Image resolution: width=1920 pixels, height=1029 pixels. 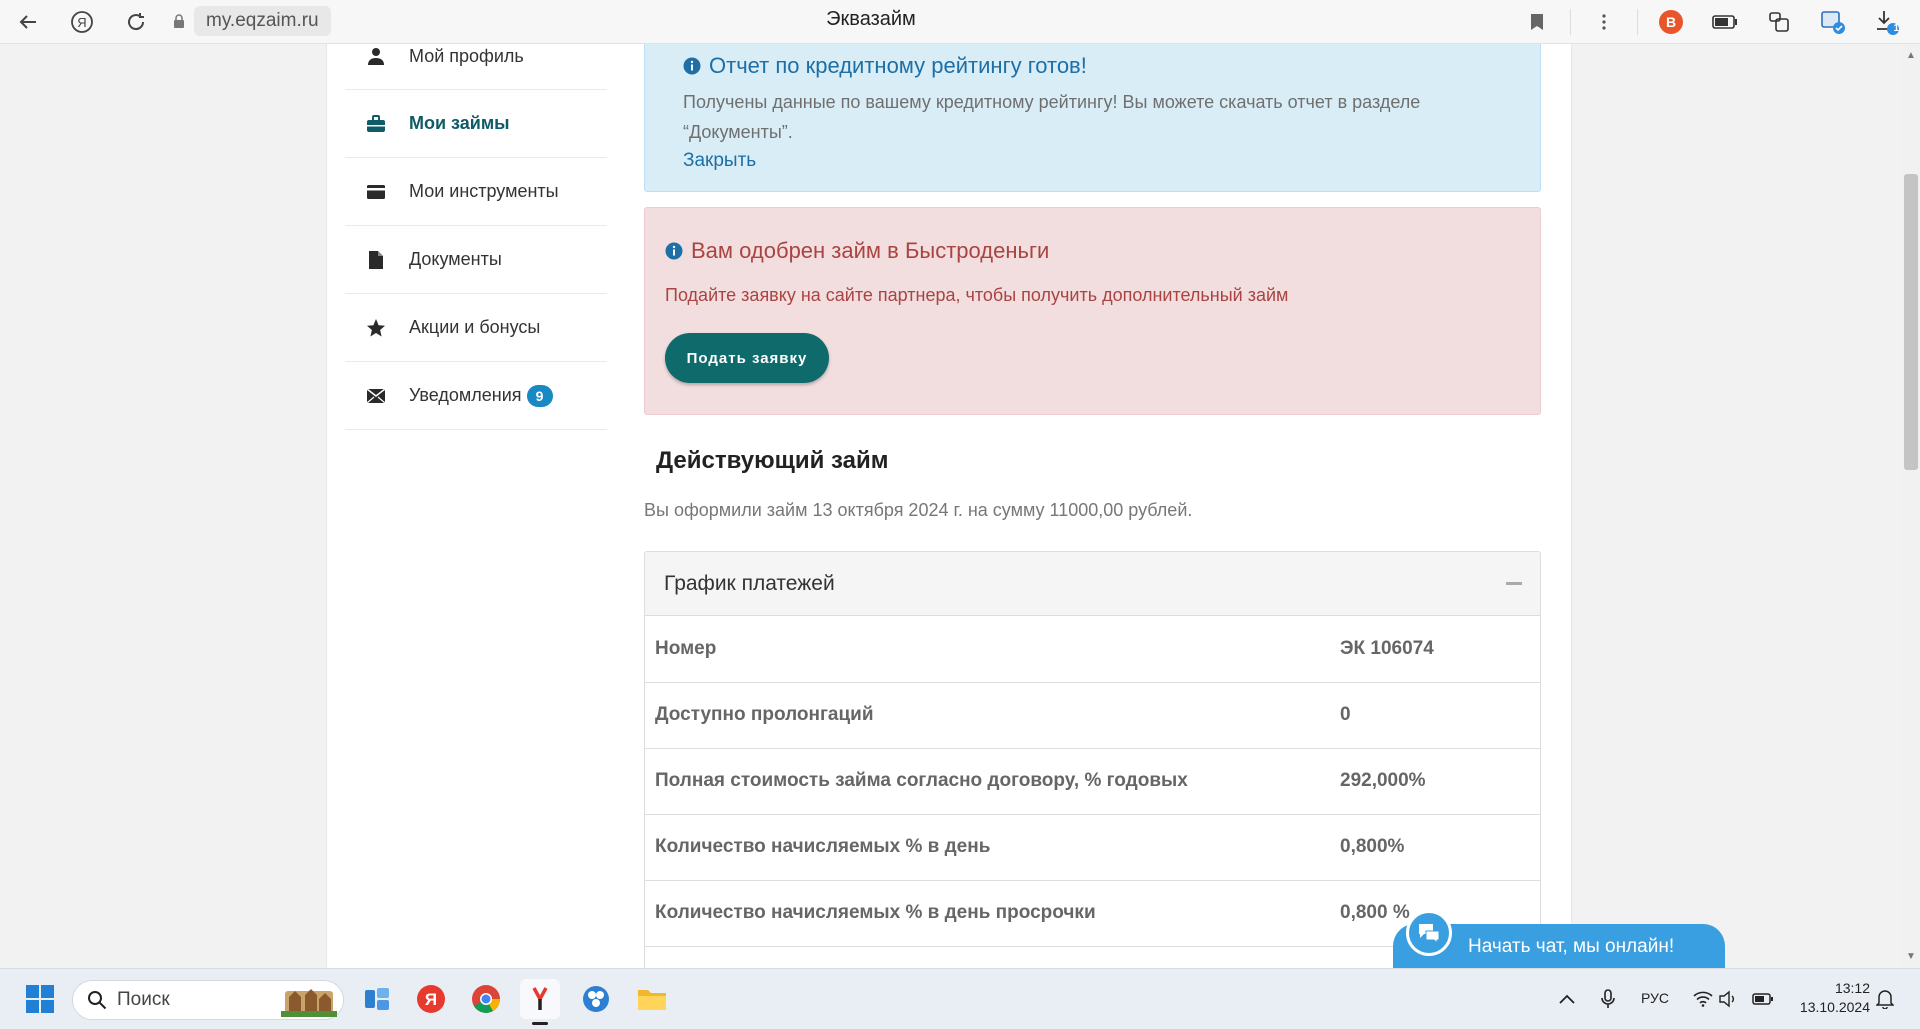 I want to click on taskbar-yandex-browser, so click(x=540, y=1002).